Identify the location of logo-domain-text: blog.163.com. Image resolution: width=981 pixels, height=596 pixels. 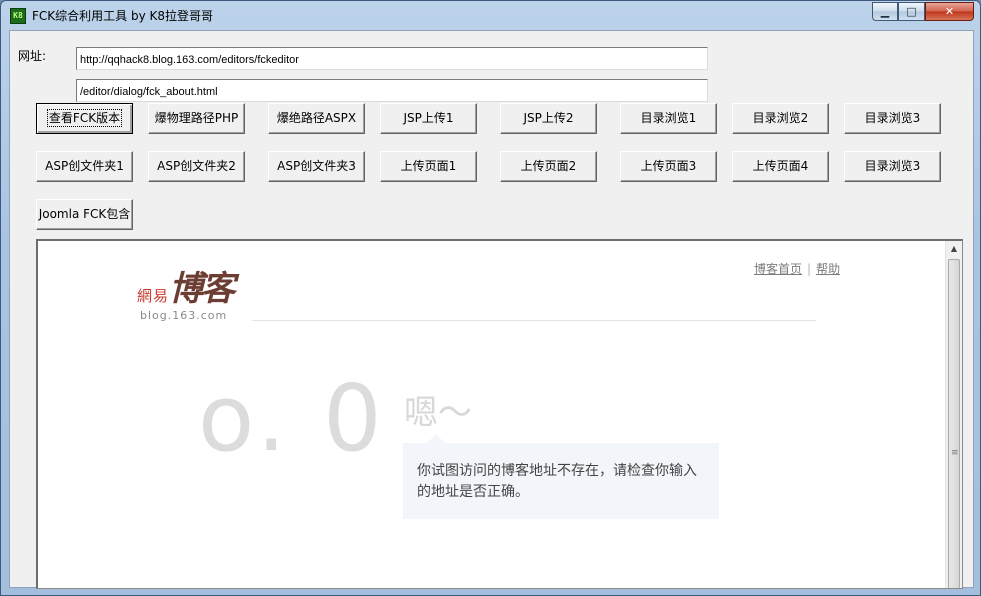
(184, 315).